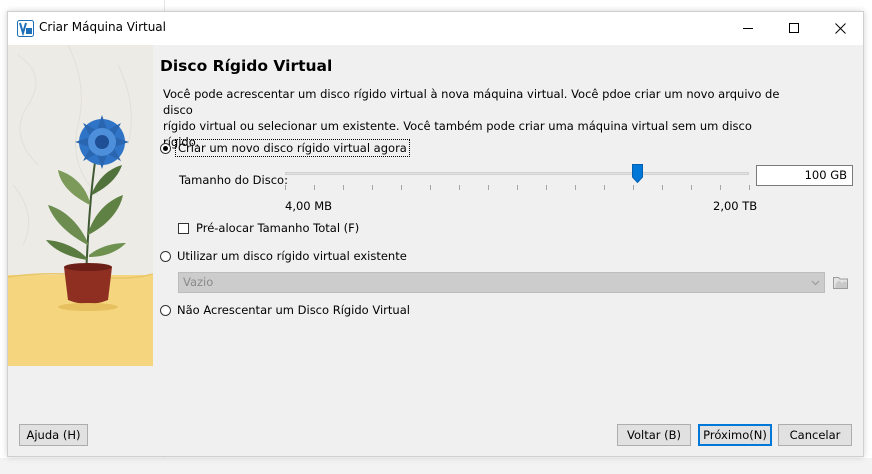  What do you see at coordinates (815, 283) in the screenshot?
I see `chevron-down-icon` at bounding box center [815, 283].